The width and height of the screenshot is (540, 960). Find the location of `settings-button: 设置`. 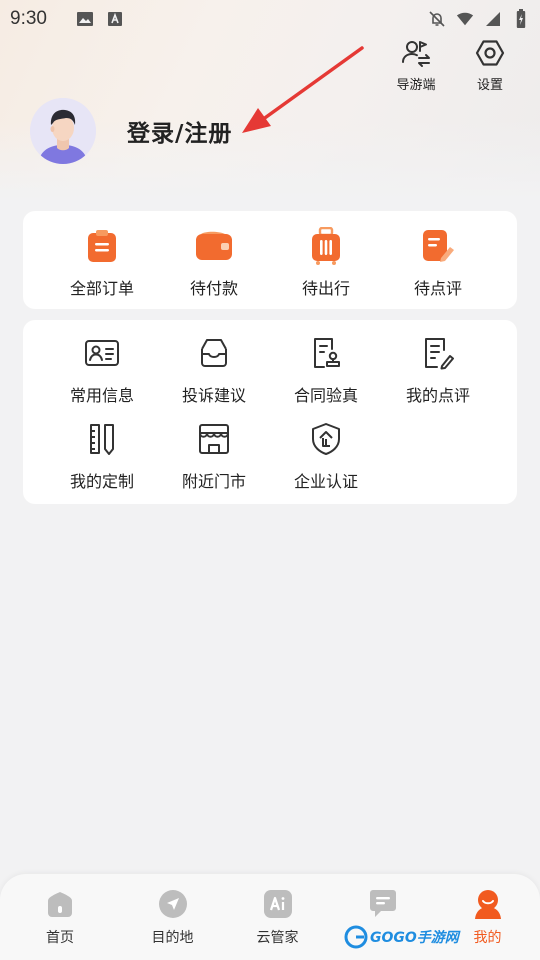

settings-button: 设置 is located at coordinates (490, 64).